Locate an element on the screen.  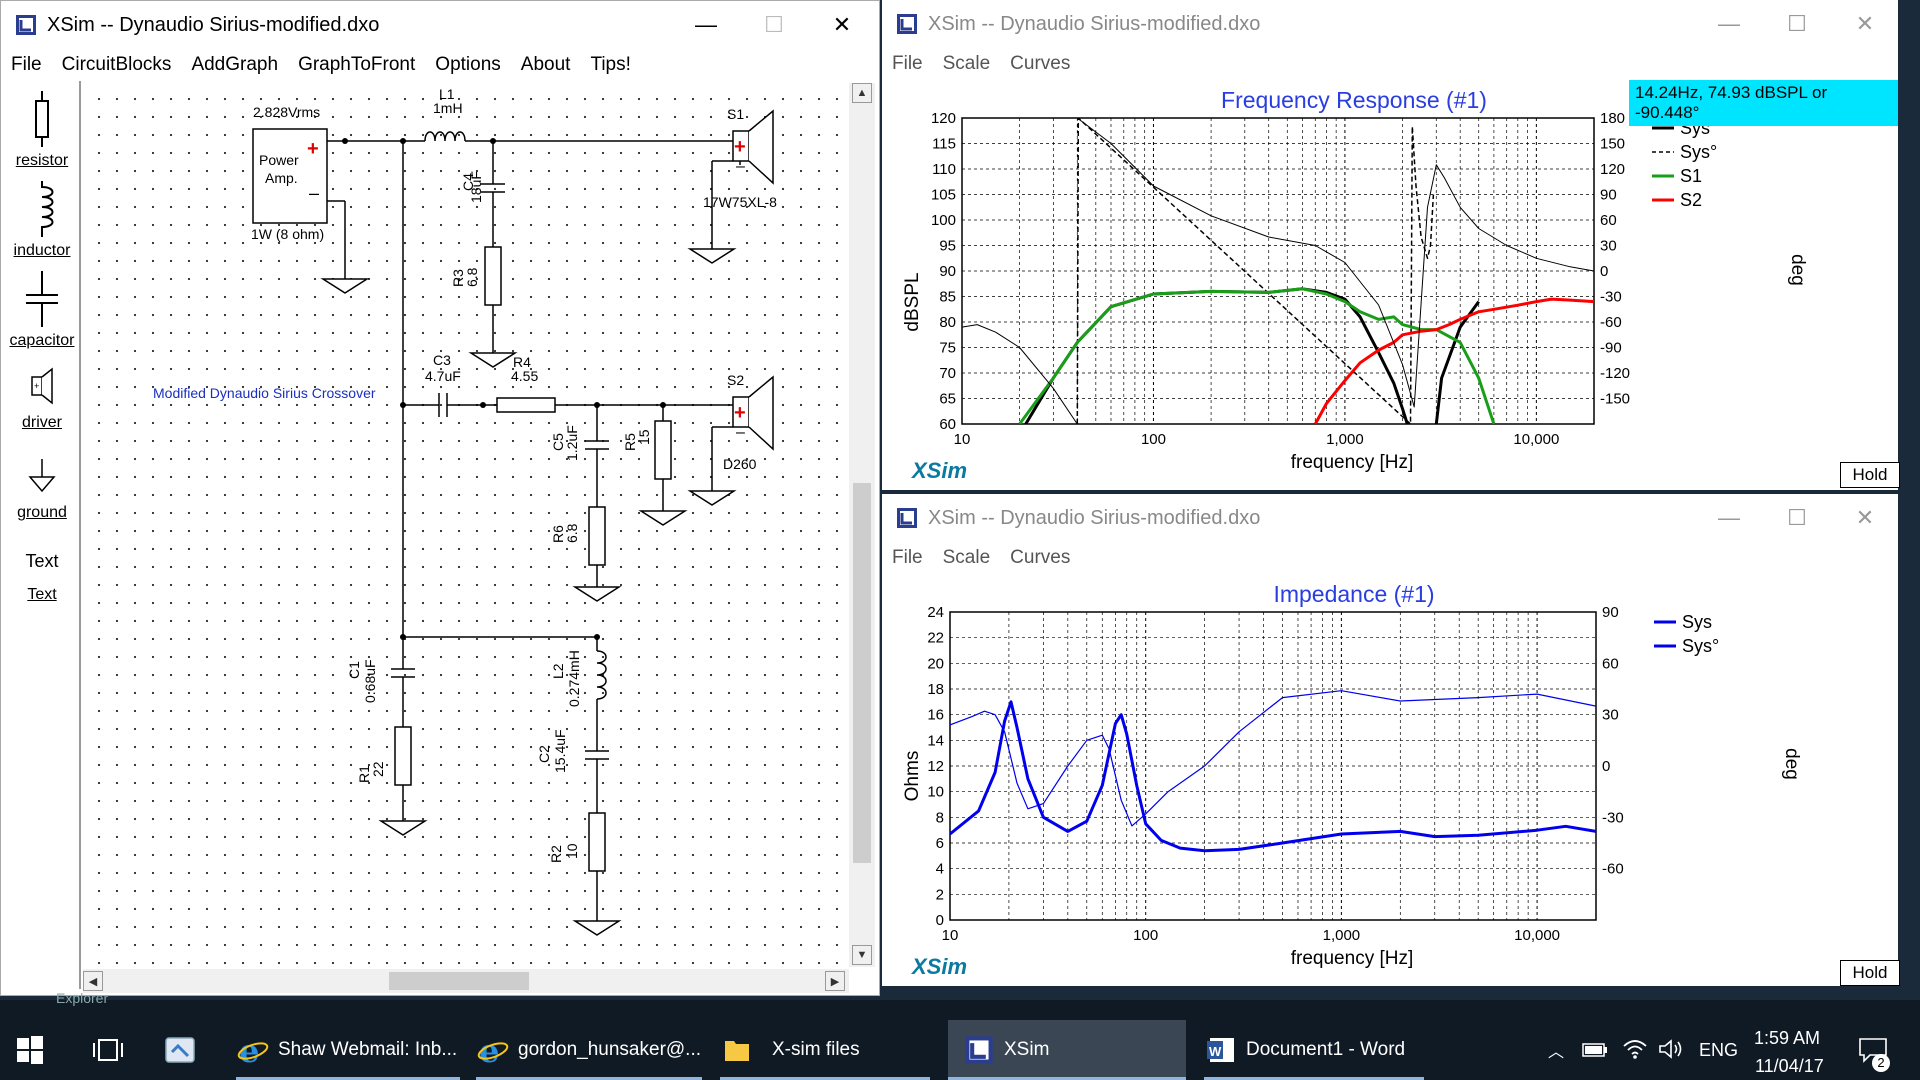
palette-inductor: inductor is located at coordinates (42, 220).